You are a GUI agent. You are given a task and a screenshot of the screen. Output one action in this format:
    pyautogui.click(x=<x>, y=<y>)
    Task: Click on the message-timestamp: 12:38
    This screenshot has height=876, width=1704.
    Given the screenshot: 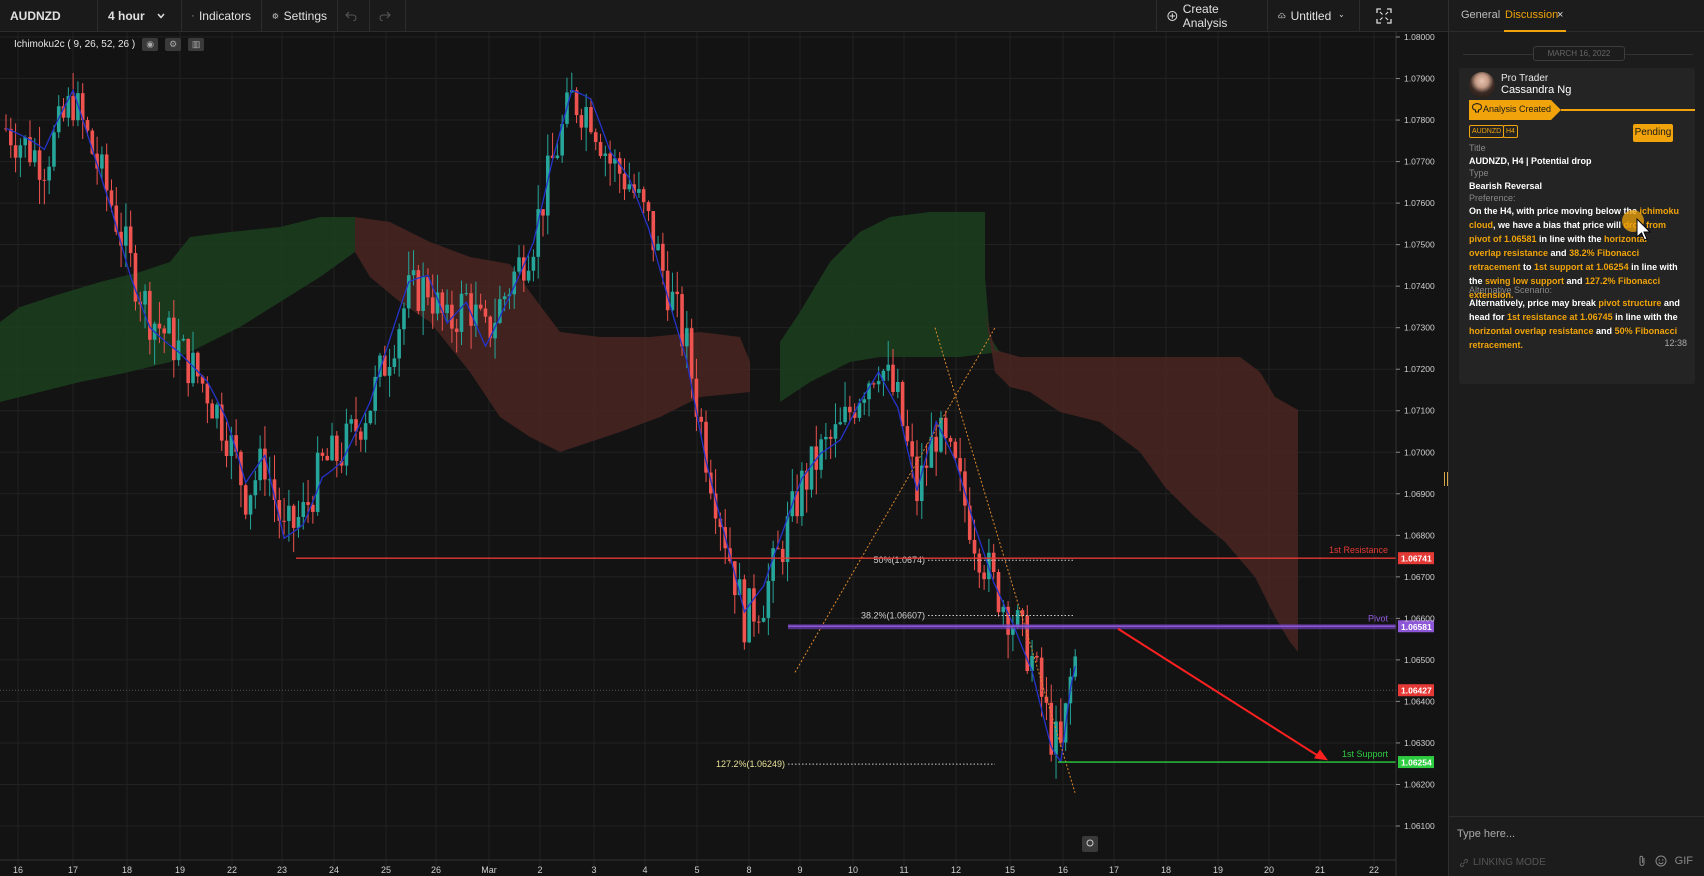 What is the action you would take?
    pyautogui.click(x=1675, y=343)
    